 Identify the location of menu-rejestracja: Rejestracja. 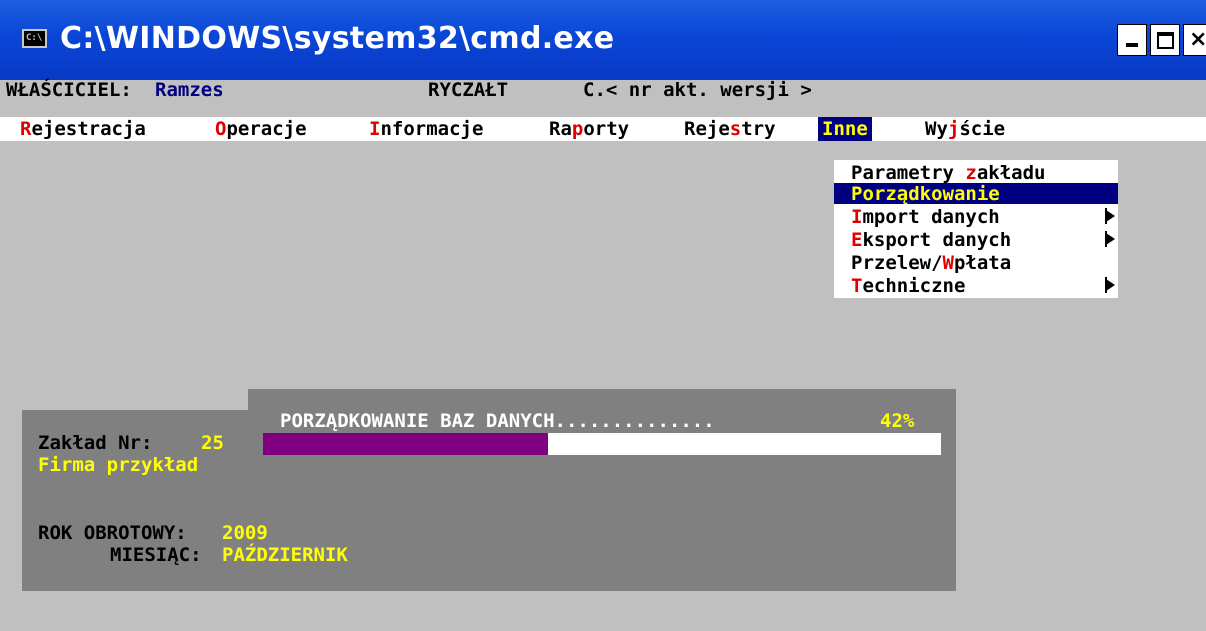
(83, 129).